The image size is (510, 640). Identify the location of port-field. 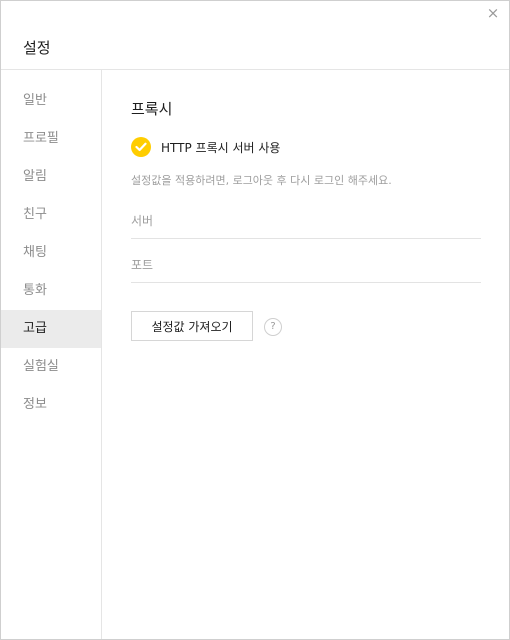
(306, 266).